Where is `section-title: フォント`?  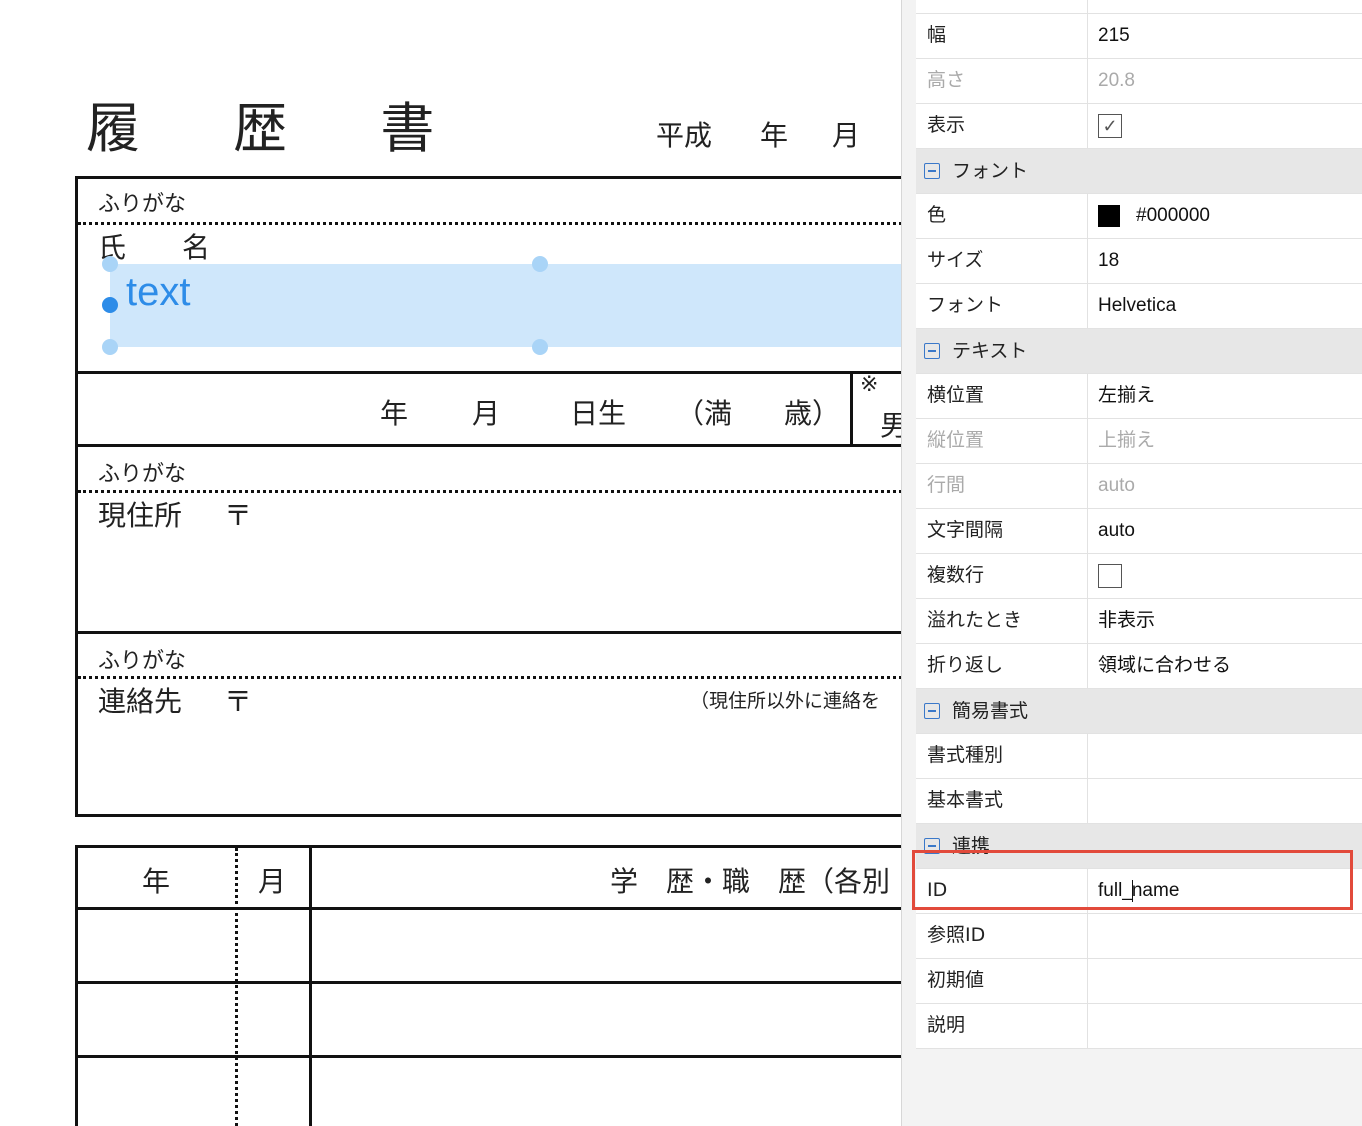
section-title: フォント is located at coordinates (990, 171).